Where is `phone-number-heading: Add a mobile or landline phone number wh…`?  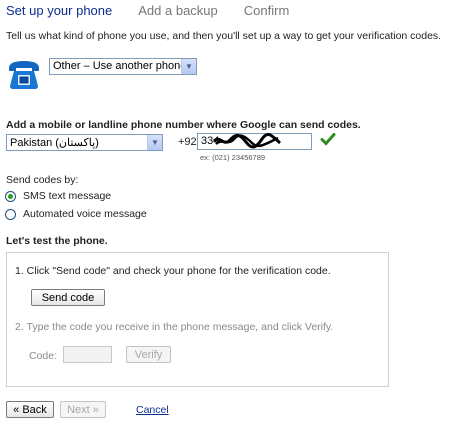 phone-number-heading: Add a mobile or landline phone number wh… is located at coordinates (183, 125).